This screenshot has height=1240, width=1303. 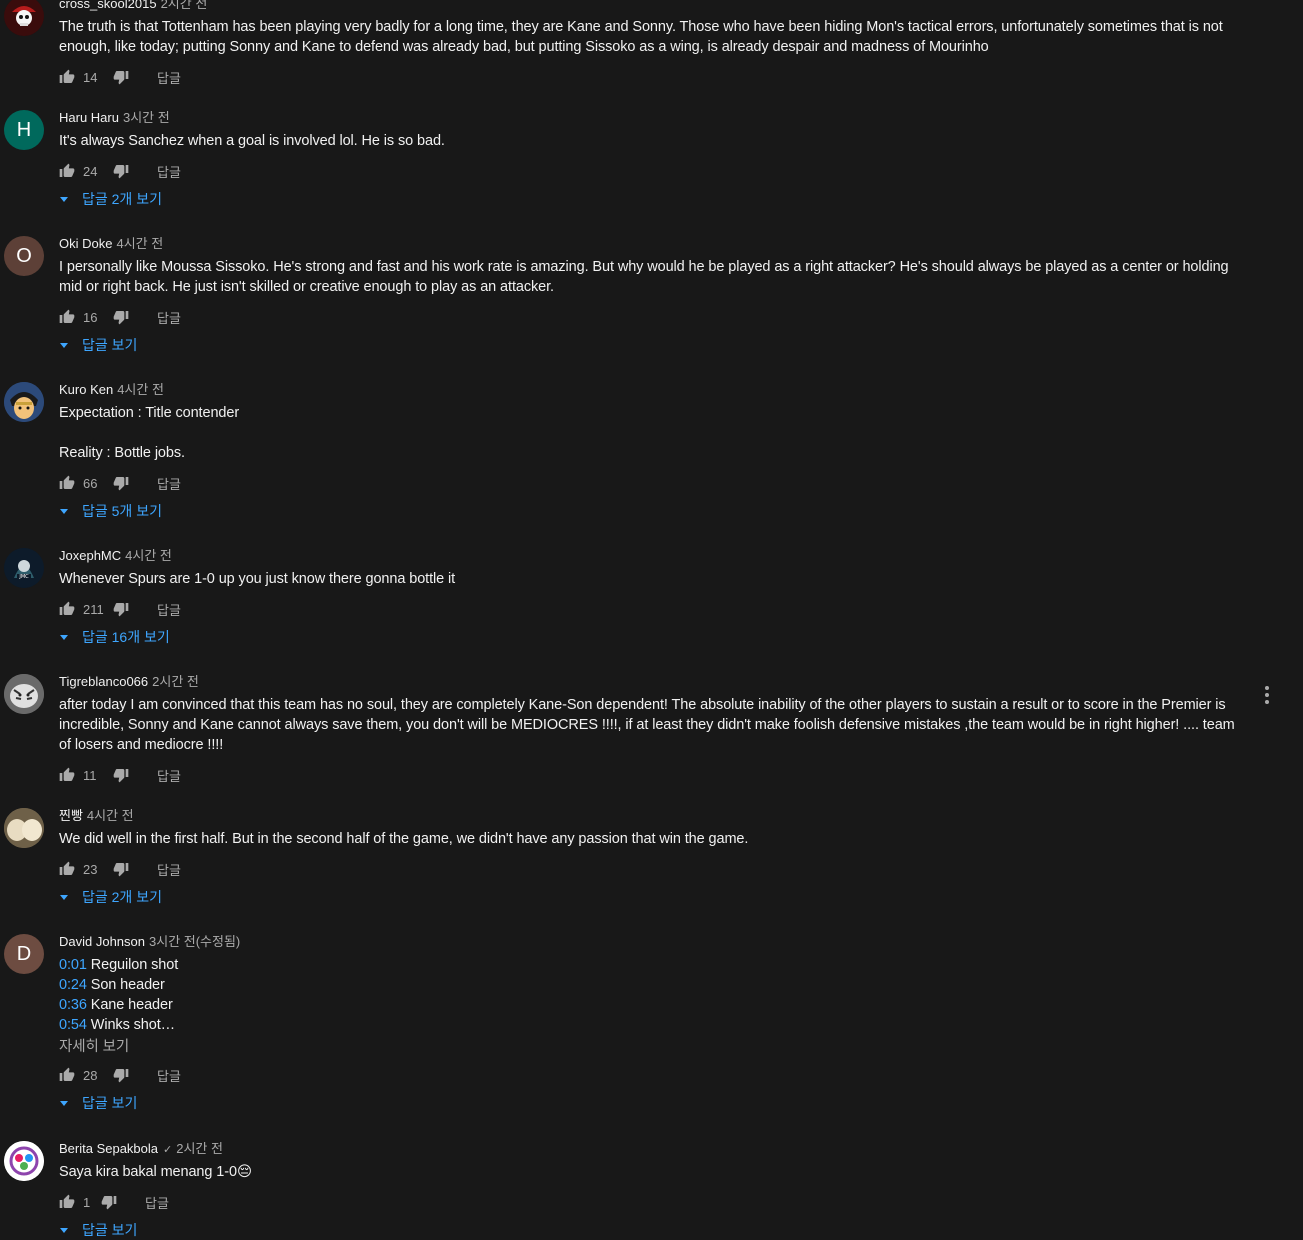 What do you see at coordinates (654, 985) in the screenshot?
I see `timestamp-line: 0:24 Son header` at bounding box center [654, 985].